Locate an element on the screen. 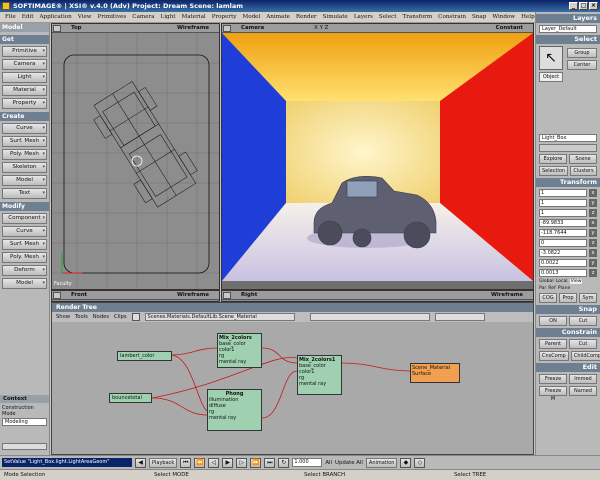  render-tree-filter-field is located at coordinates (369, 317).